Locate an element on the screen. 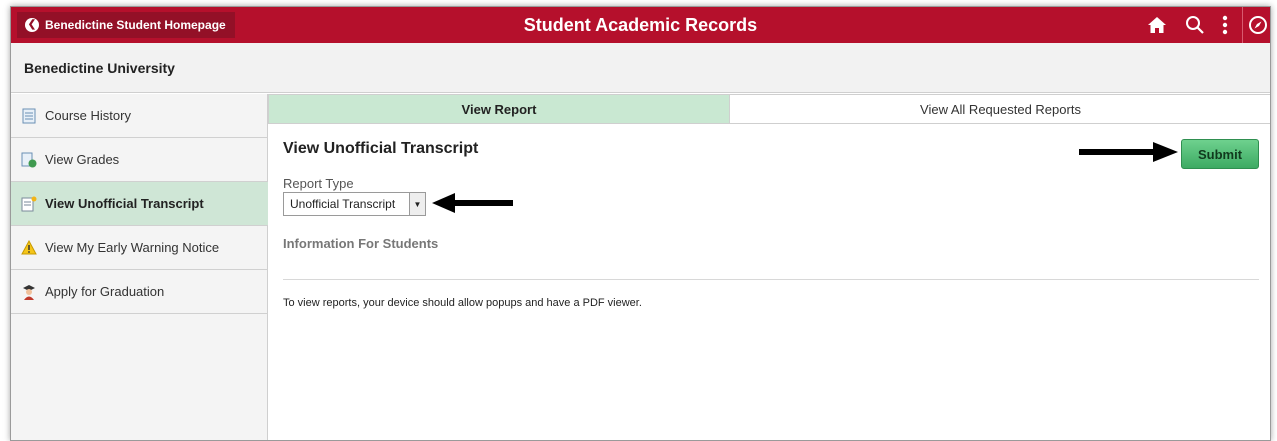  sidebar-item-label: View Unofficial Transcript is located at coordinates (124, 203).